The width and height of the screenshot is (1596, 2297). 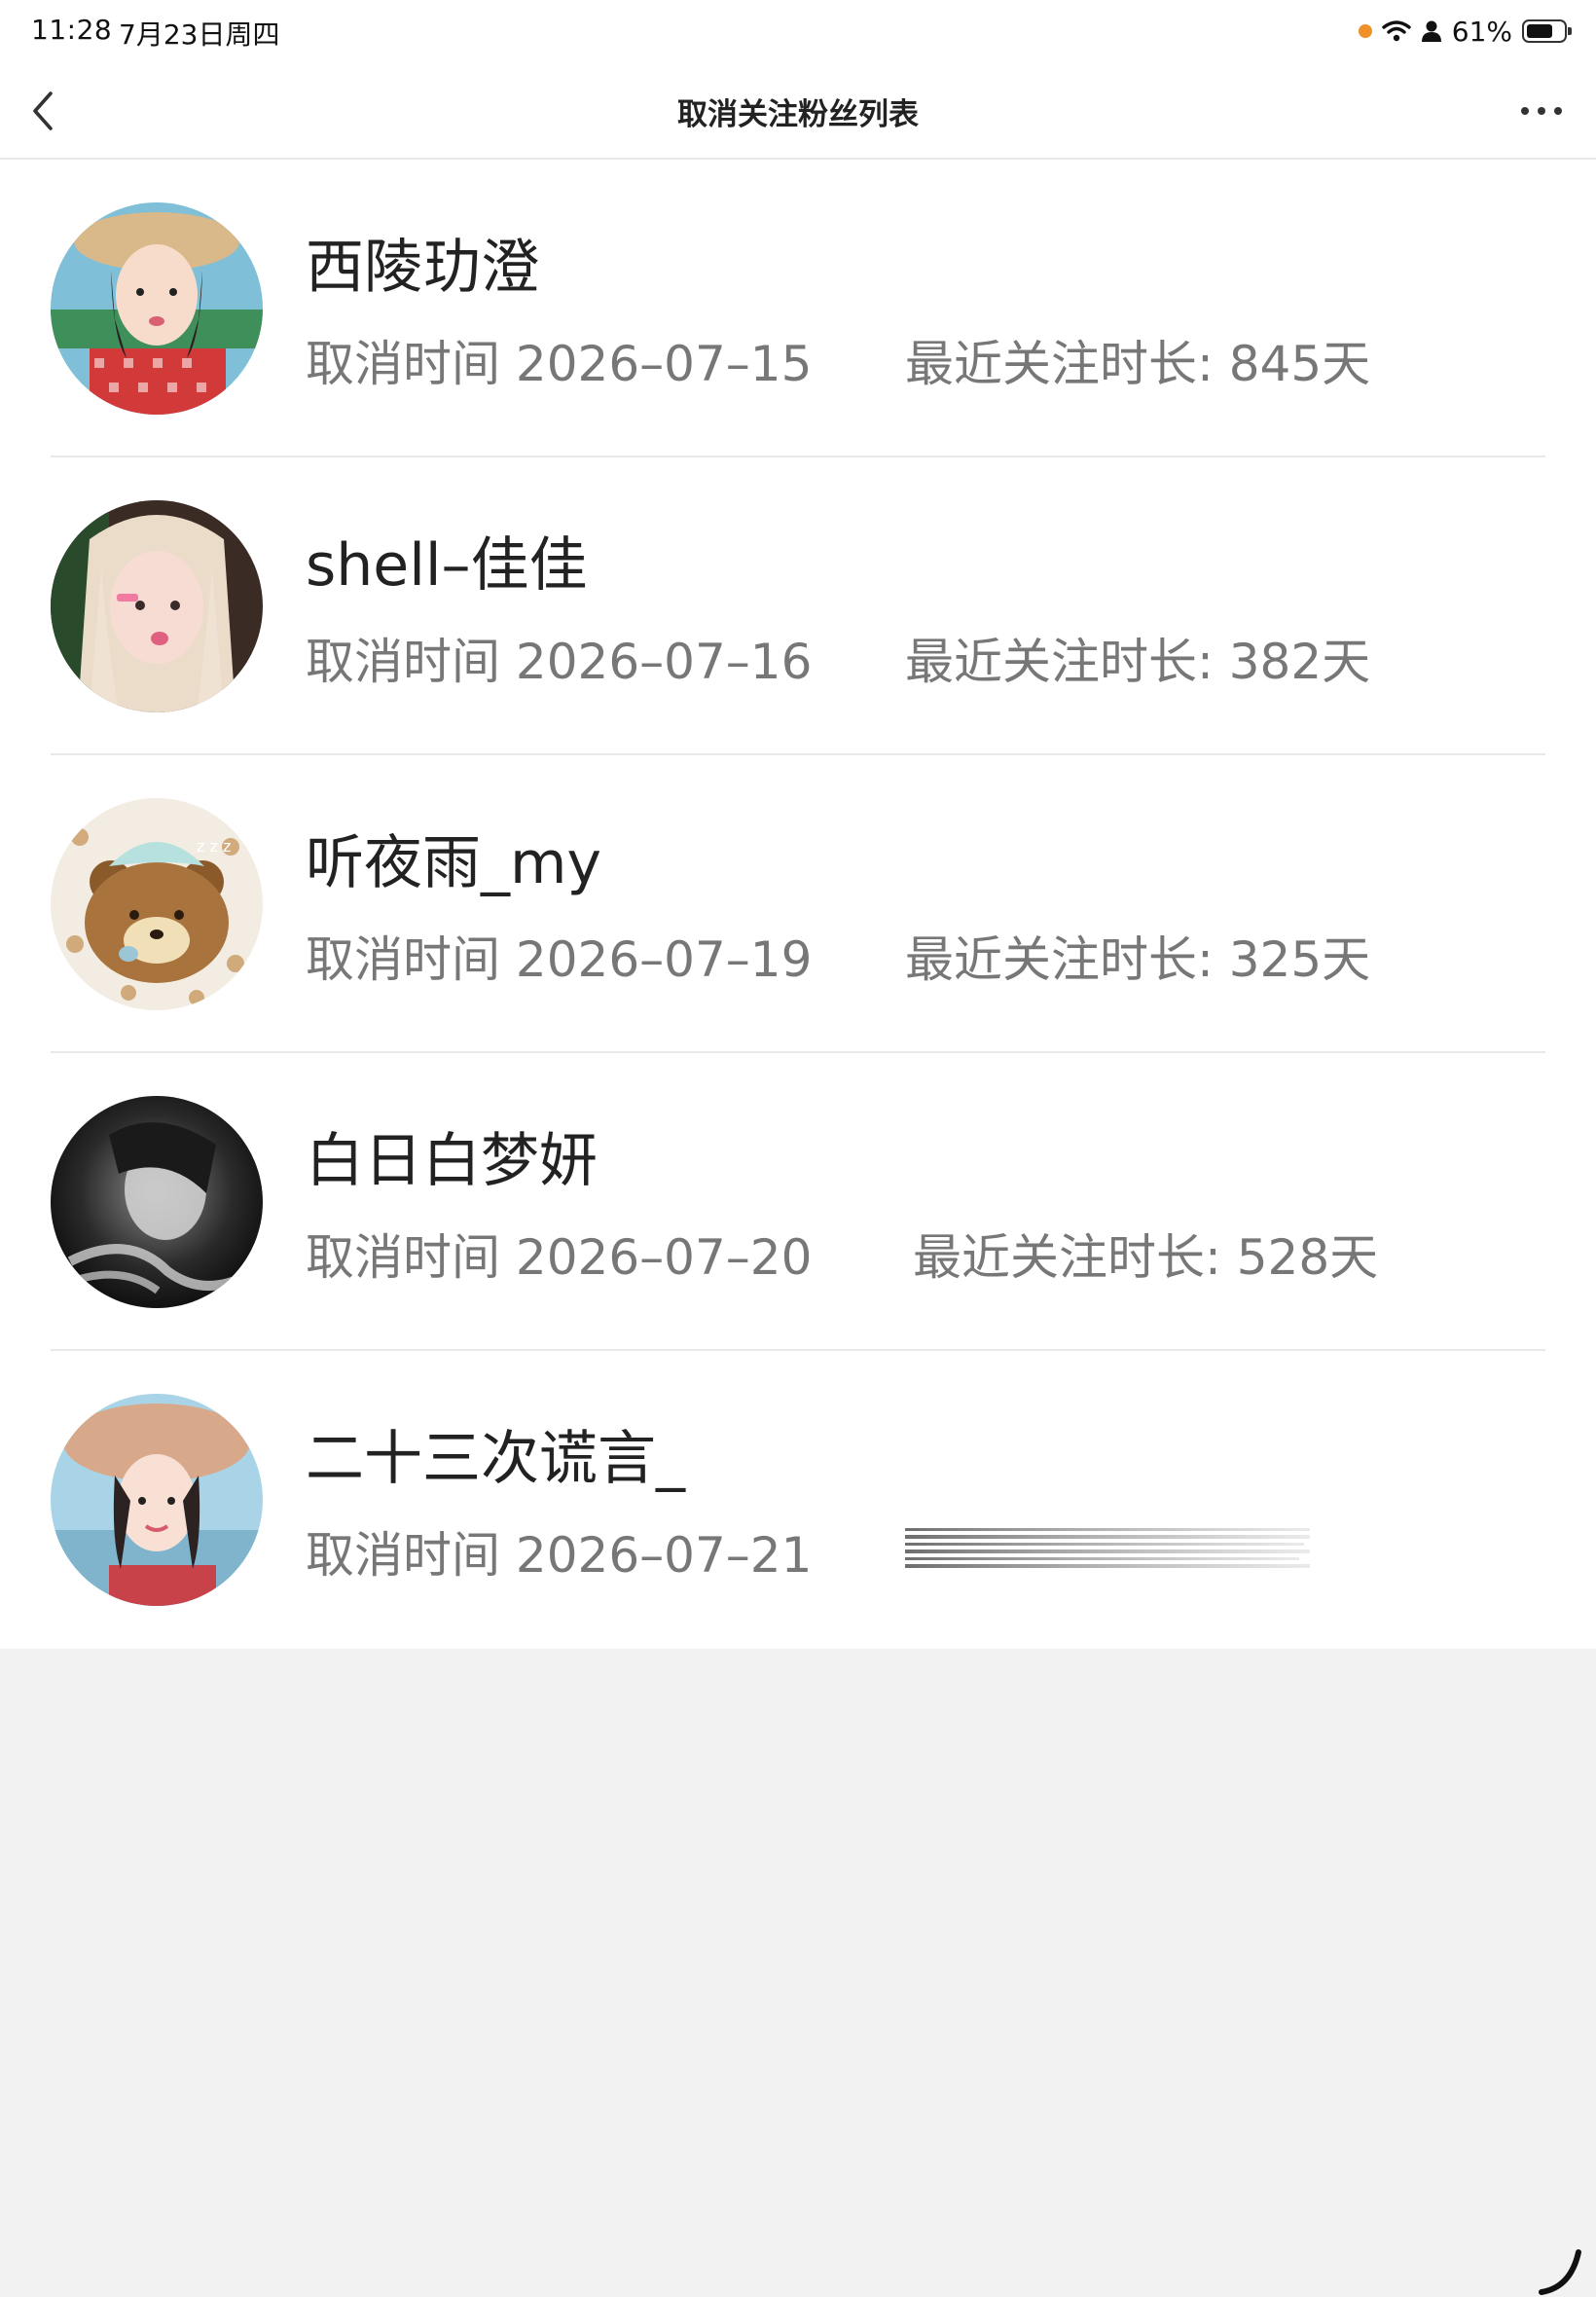 I want to click on svg-text: z z z, so click(x=214, y=846).